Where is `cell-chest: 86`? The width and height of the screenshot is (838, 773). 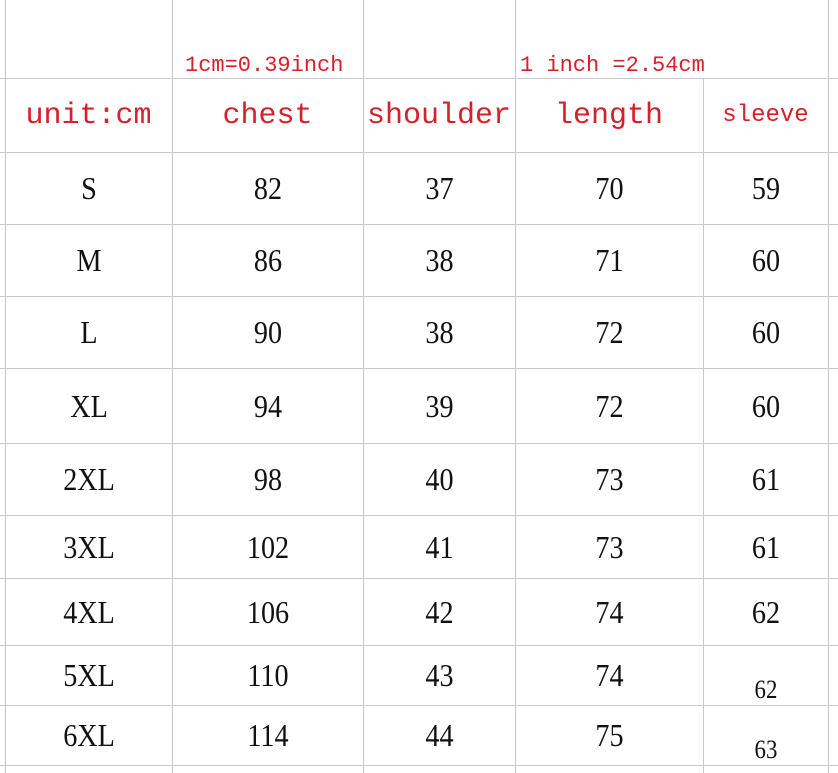 cell-chest: 86 is located at coordinates (268, 260).